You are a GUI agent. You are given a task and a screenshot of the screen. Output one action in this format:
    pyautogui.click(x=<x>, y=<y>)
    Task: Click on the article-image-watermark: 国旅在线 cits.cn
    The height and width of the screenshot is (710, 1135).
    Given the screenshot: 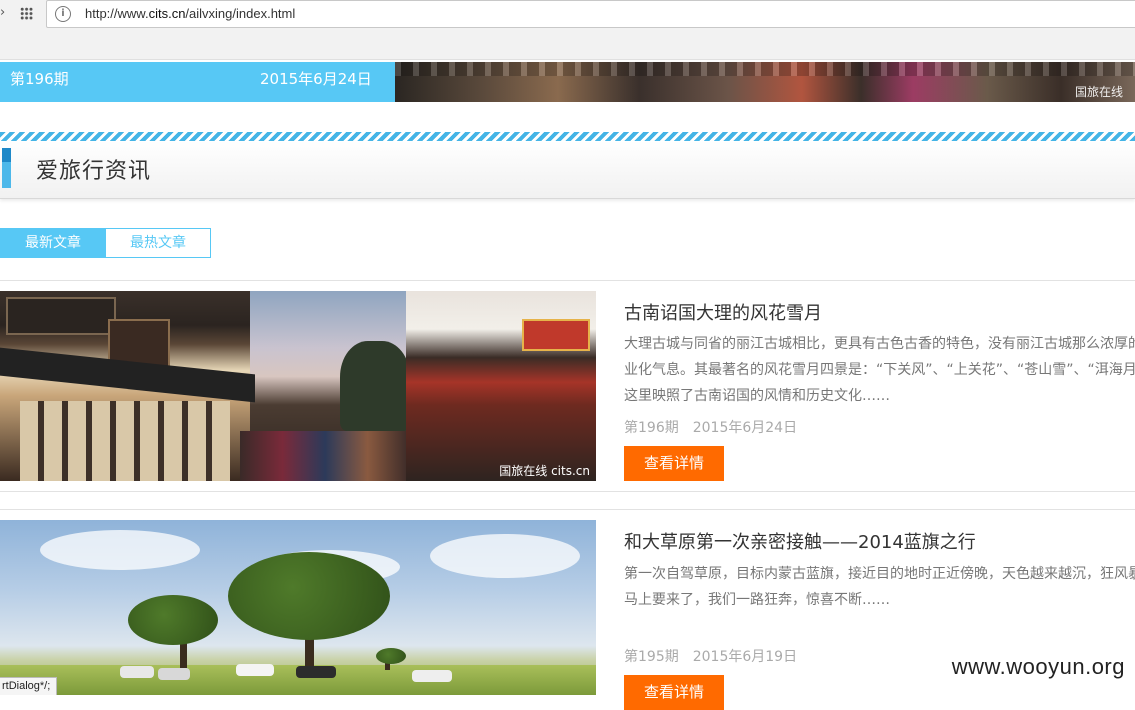 What is the action you would take?
    pyautogui.click(x=544, y=471)
    